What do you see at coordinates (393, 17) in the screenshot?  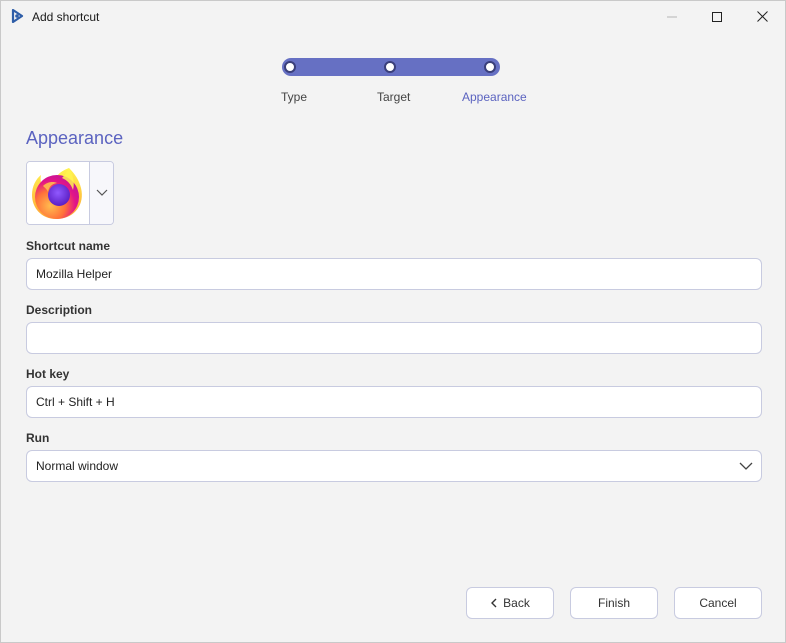 I see `title-bar: Add shortcut` at bounding box center [393, 17].